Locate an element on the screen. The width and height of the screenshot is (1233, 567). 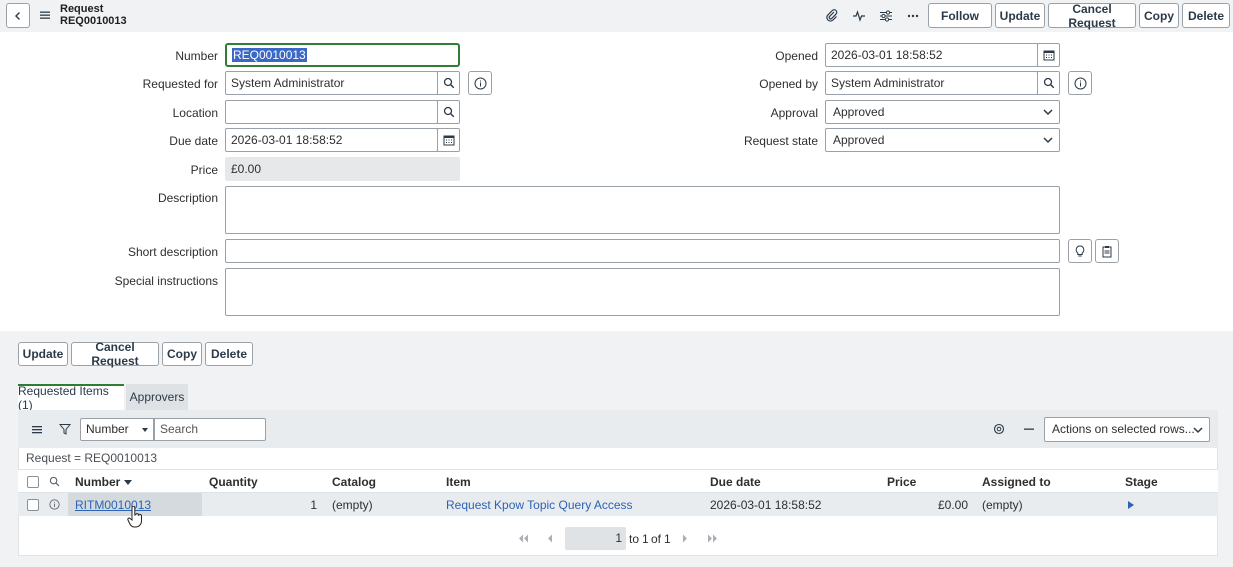
column-header-number: Number is located at coordinates (103, 482).